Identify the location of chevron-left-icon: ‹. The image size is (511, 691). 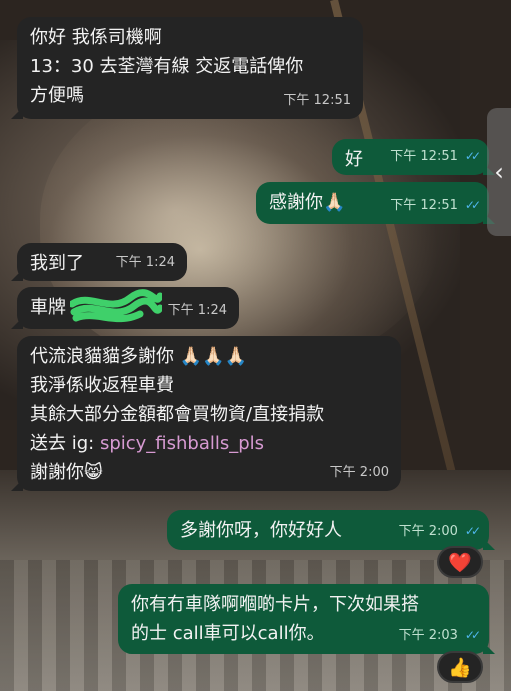
(499, 172).